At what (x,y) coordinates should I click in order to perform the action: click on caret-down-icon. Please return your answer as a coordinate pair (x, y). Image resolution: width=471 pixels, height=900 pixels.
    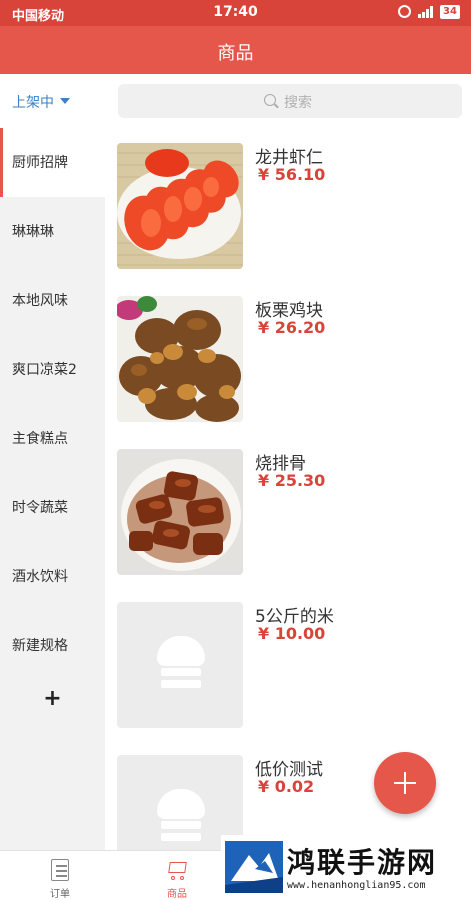
    Looking at the image, I should click on (65, 101).